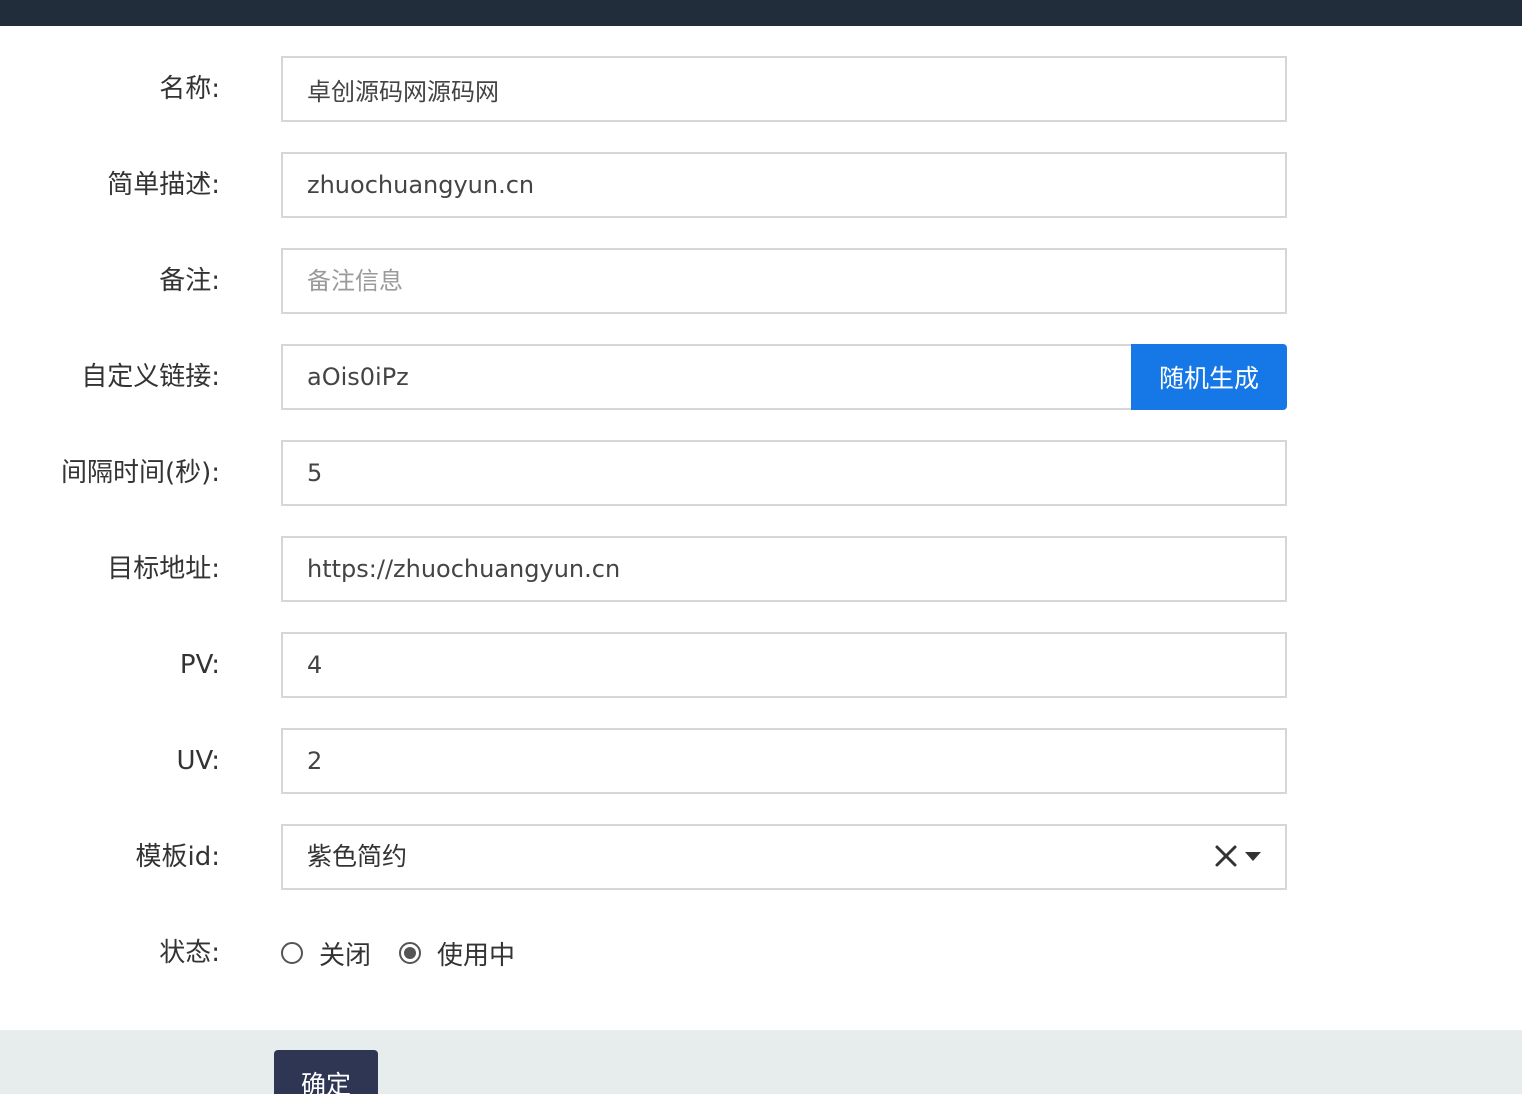  I want to click on target-url-input, so click(784, 569).